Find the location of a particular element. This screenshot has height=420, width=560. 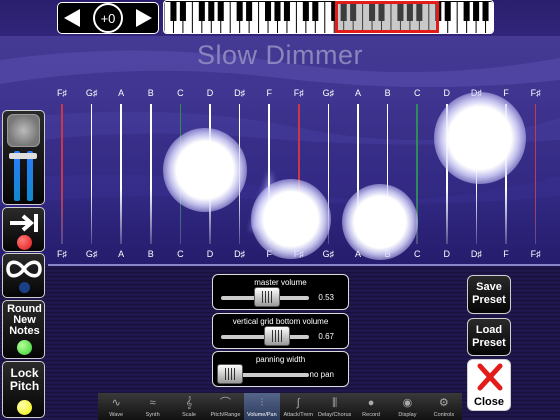

note-label-bottom: B is located at coordinates (150, 254).